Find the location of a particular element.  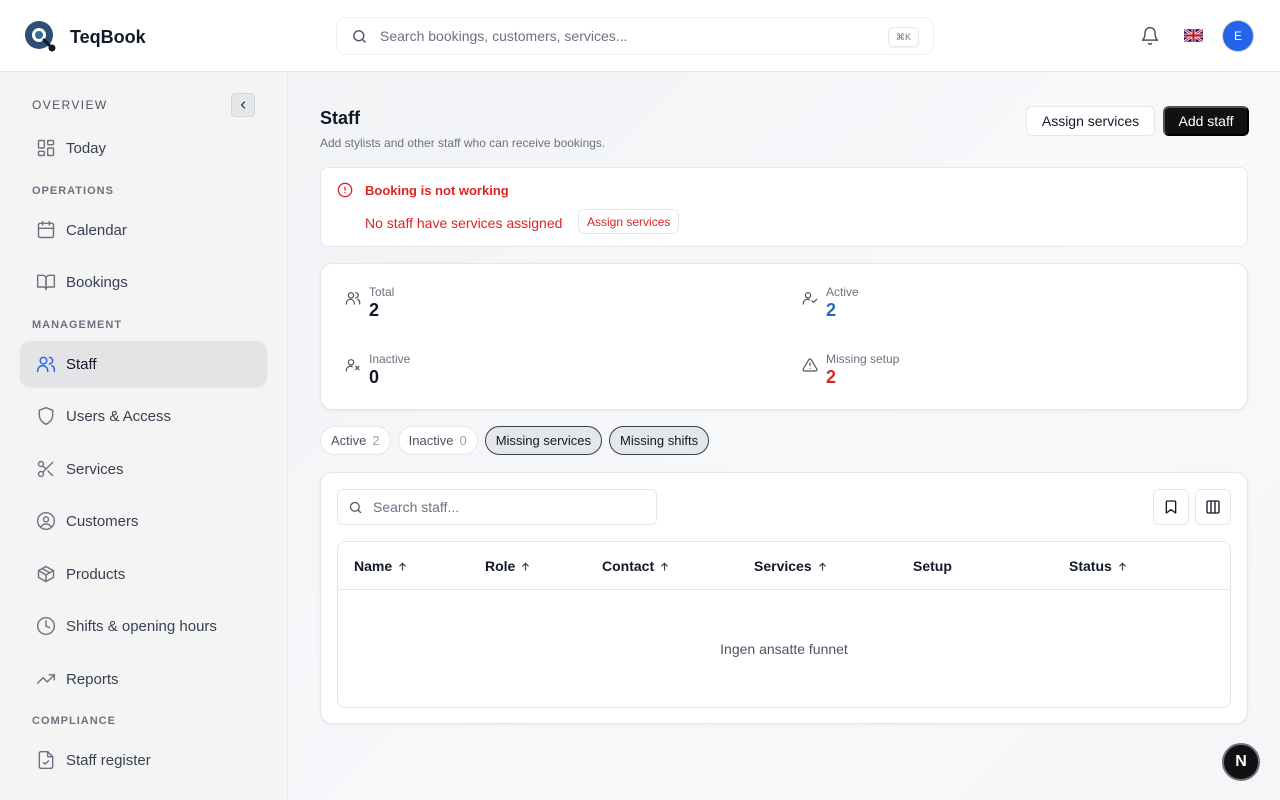

stat-label: Active is located at coordinates (842, 292).